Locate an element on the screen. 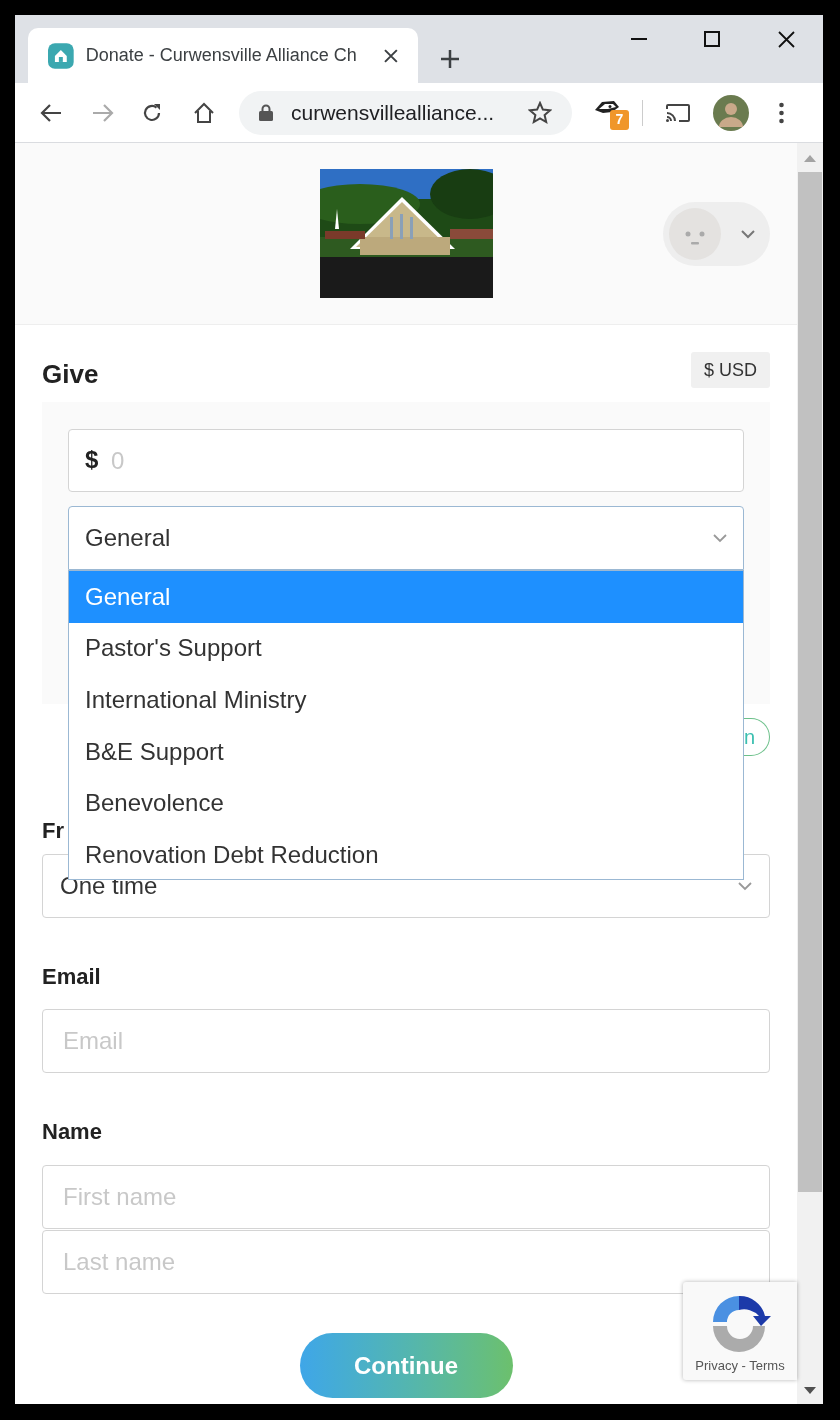 This screenshot has width=840, height=1420. menu-icon is located at coordinates (781, 112).